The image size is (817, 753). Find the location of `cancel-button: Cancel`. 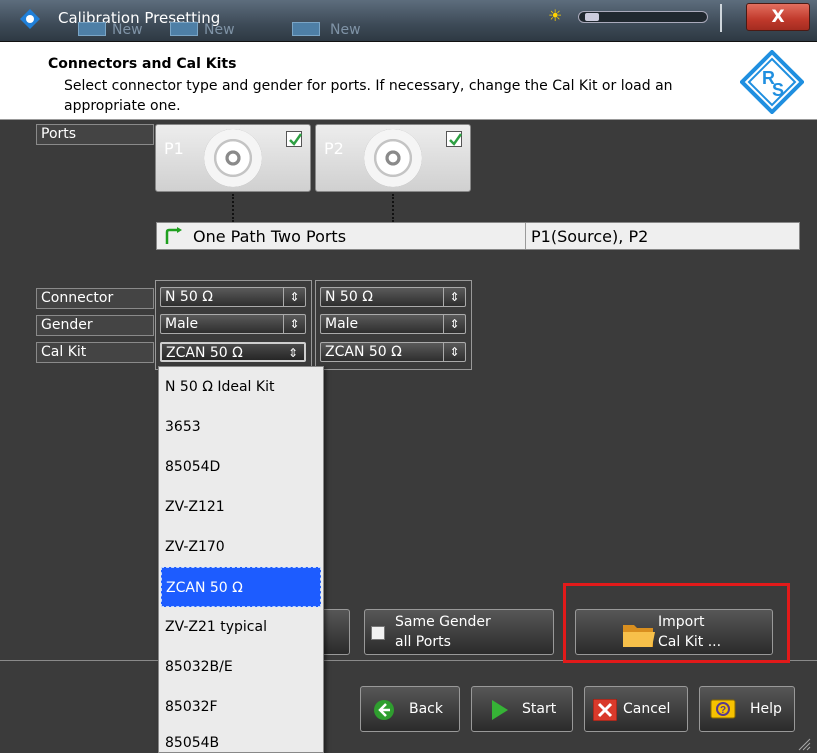

cancel-button: Cancel is located at coordinates (636, 709).